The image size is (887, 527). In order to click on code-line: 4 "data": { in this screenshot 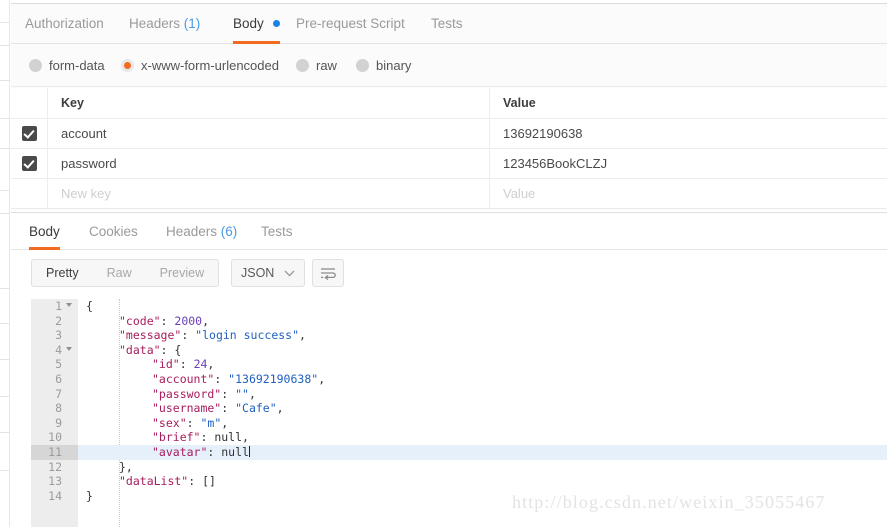, I will do `click(459, 350)`.